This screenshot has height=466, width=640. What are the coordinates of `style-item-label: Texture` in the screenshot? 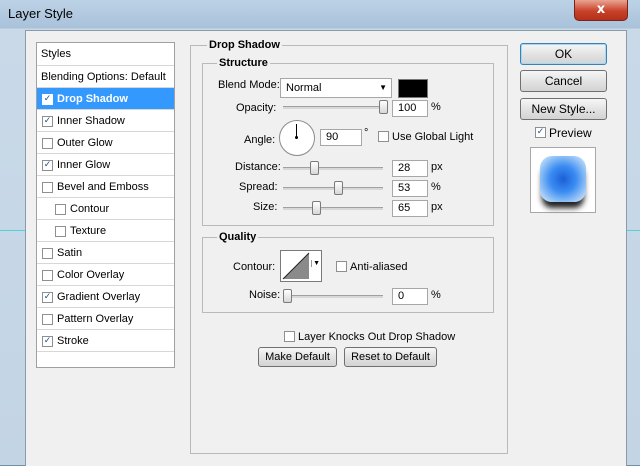 It's located at (88, 231).